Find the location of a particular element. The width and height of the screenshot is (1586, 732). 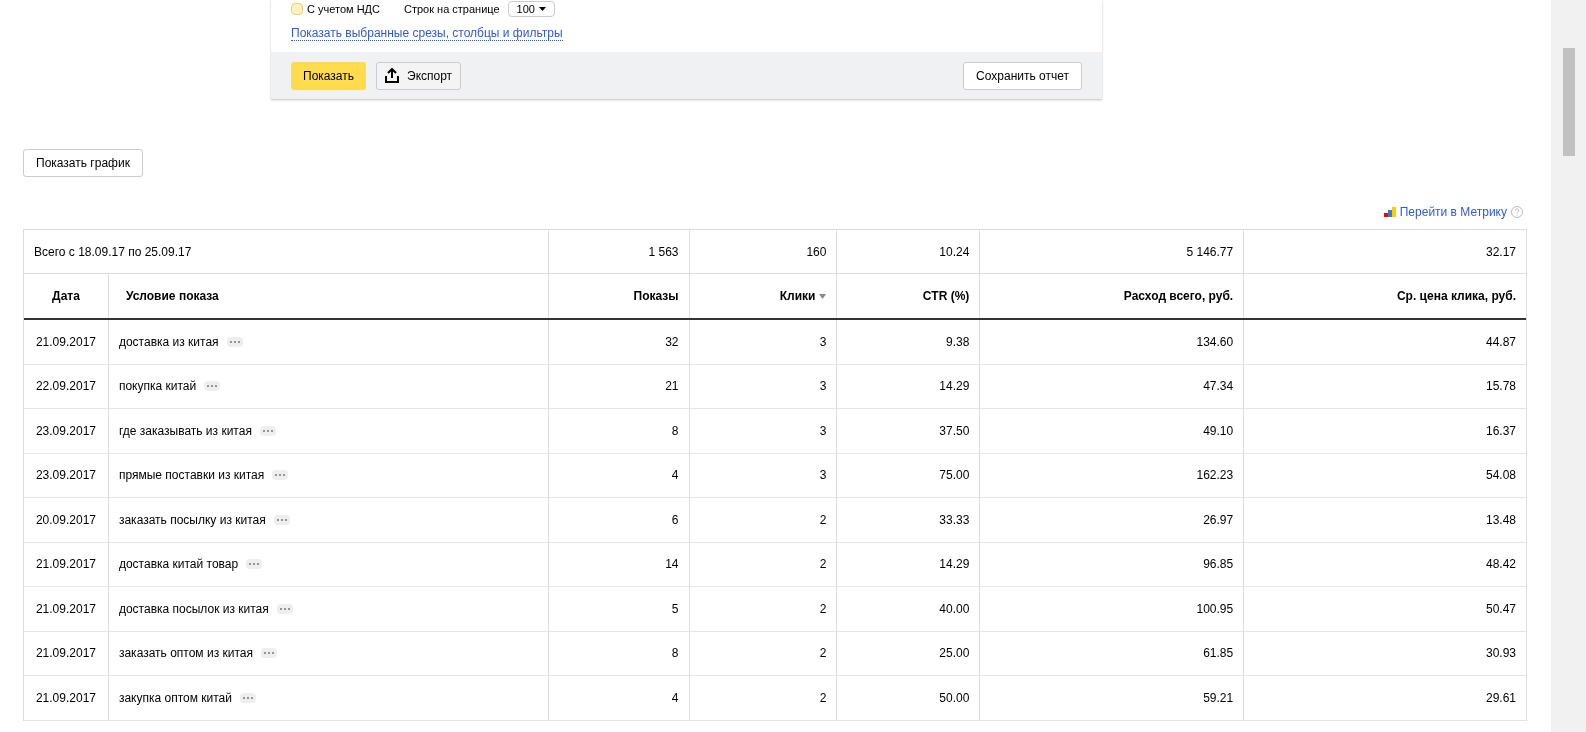

table-cell: 61.85 is located at coordinates (1112, 653).